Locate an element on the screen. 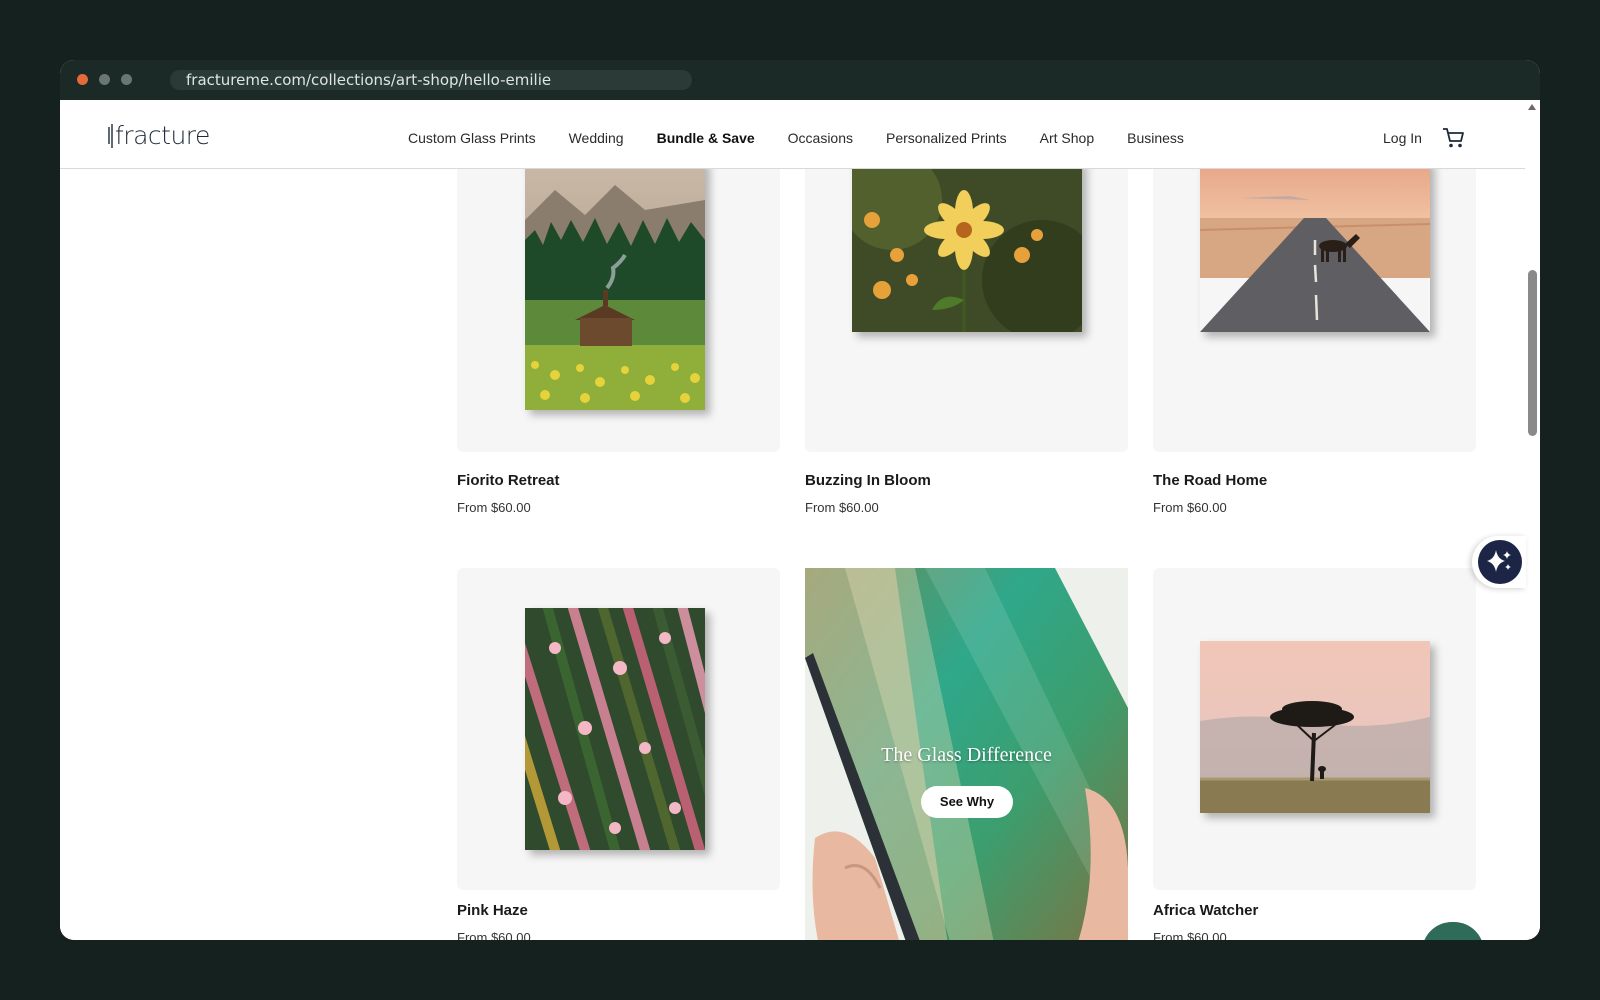 The height and width of the screenshot is (1000, 1600). nav-bundle-save: Bundle & Save is located at coordinates (706, 138).